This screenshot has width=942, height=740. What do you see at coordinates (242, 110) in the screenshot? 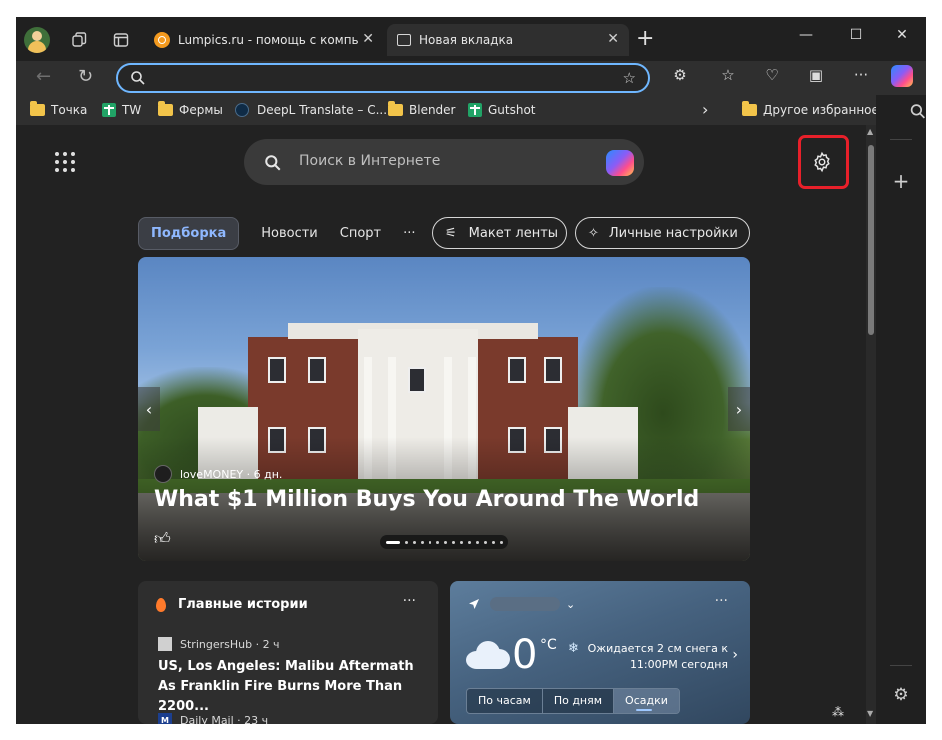
I see `deepl-icon` at bounding box center [242, 110].